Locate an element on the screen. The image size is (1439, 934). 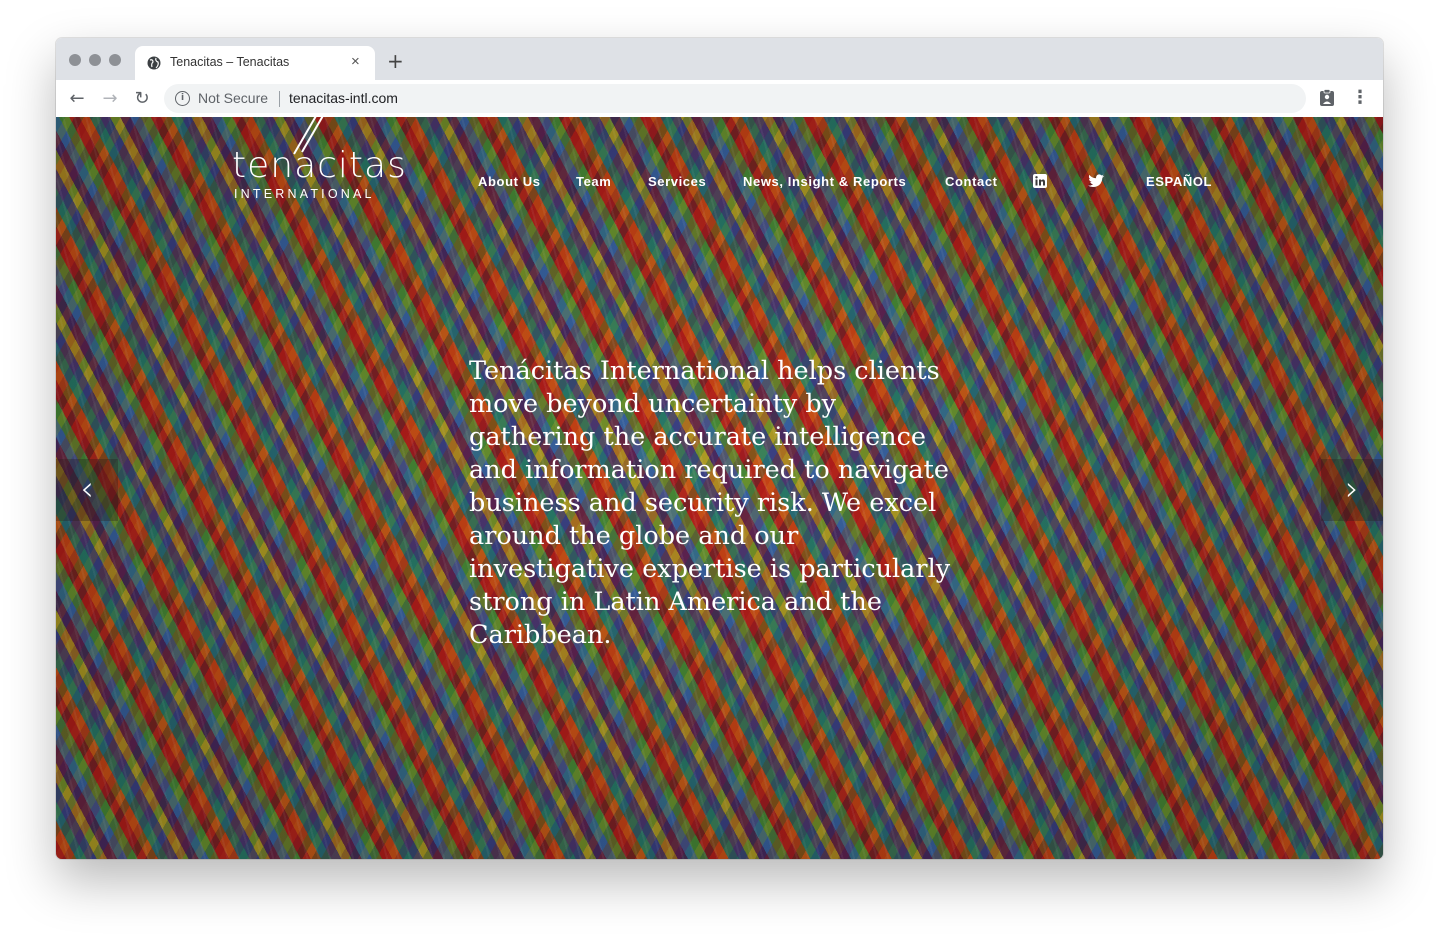
slider-next-button: › is located at coordinates (1352, 490).